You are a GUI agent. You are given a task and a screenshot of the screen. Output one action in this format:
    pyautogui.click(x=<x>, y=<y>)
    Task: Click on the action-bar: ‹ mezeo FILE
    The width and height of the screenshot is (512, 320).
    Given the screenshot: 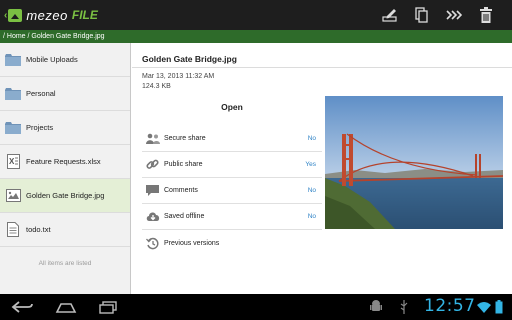 What is the action you would take?
    pyautogui.click(x=256, y=15)
    